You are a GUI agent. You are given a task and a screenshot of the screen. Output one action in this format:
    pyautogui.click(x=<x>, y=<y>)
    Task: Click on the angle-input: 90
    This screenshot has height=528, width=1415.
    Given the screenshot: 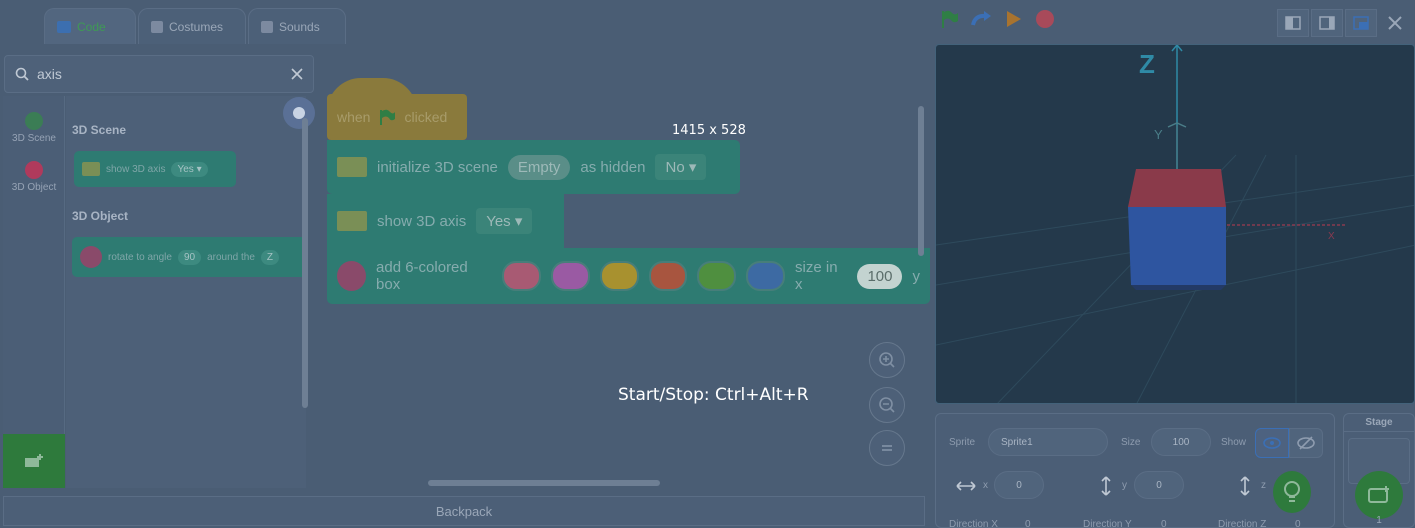 What is the action you would take?
    pyautogui.click(x=189, y=257)
    